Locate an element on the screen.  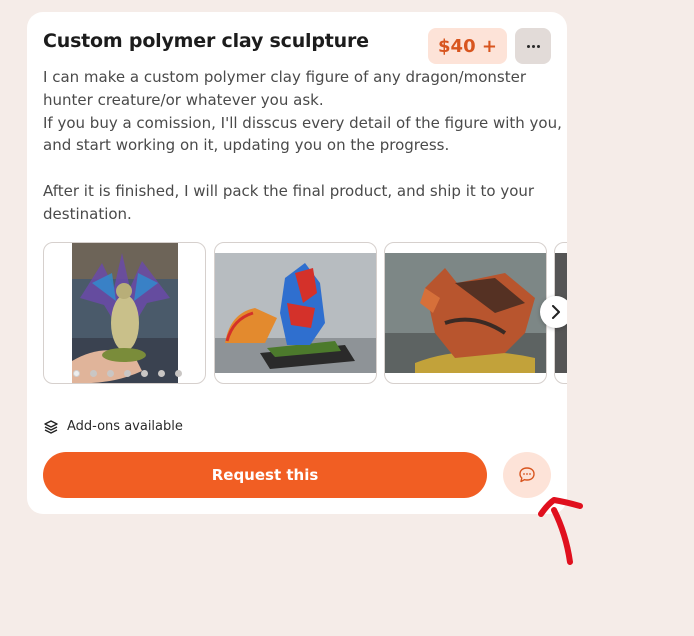
orange-dragon-photo is located at coordinates (465, 313).